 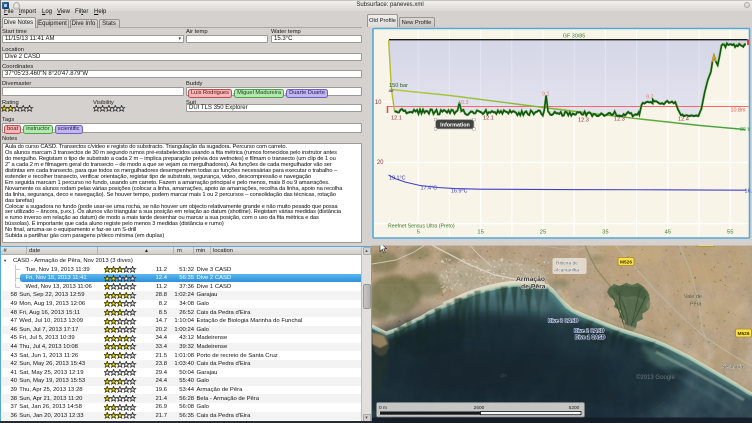 I want to click on svg-text: Vale de, so click(x=693, y=297).